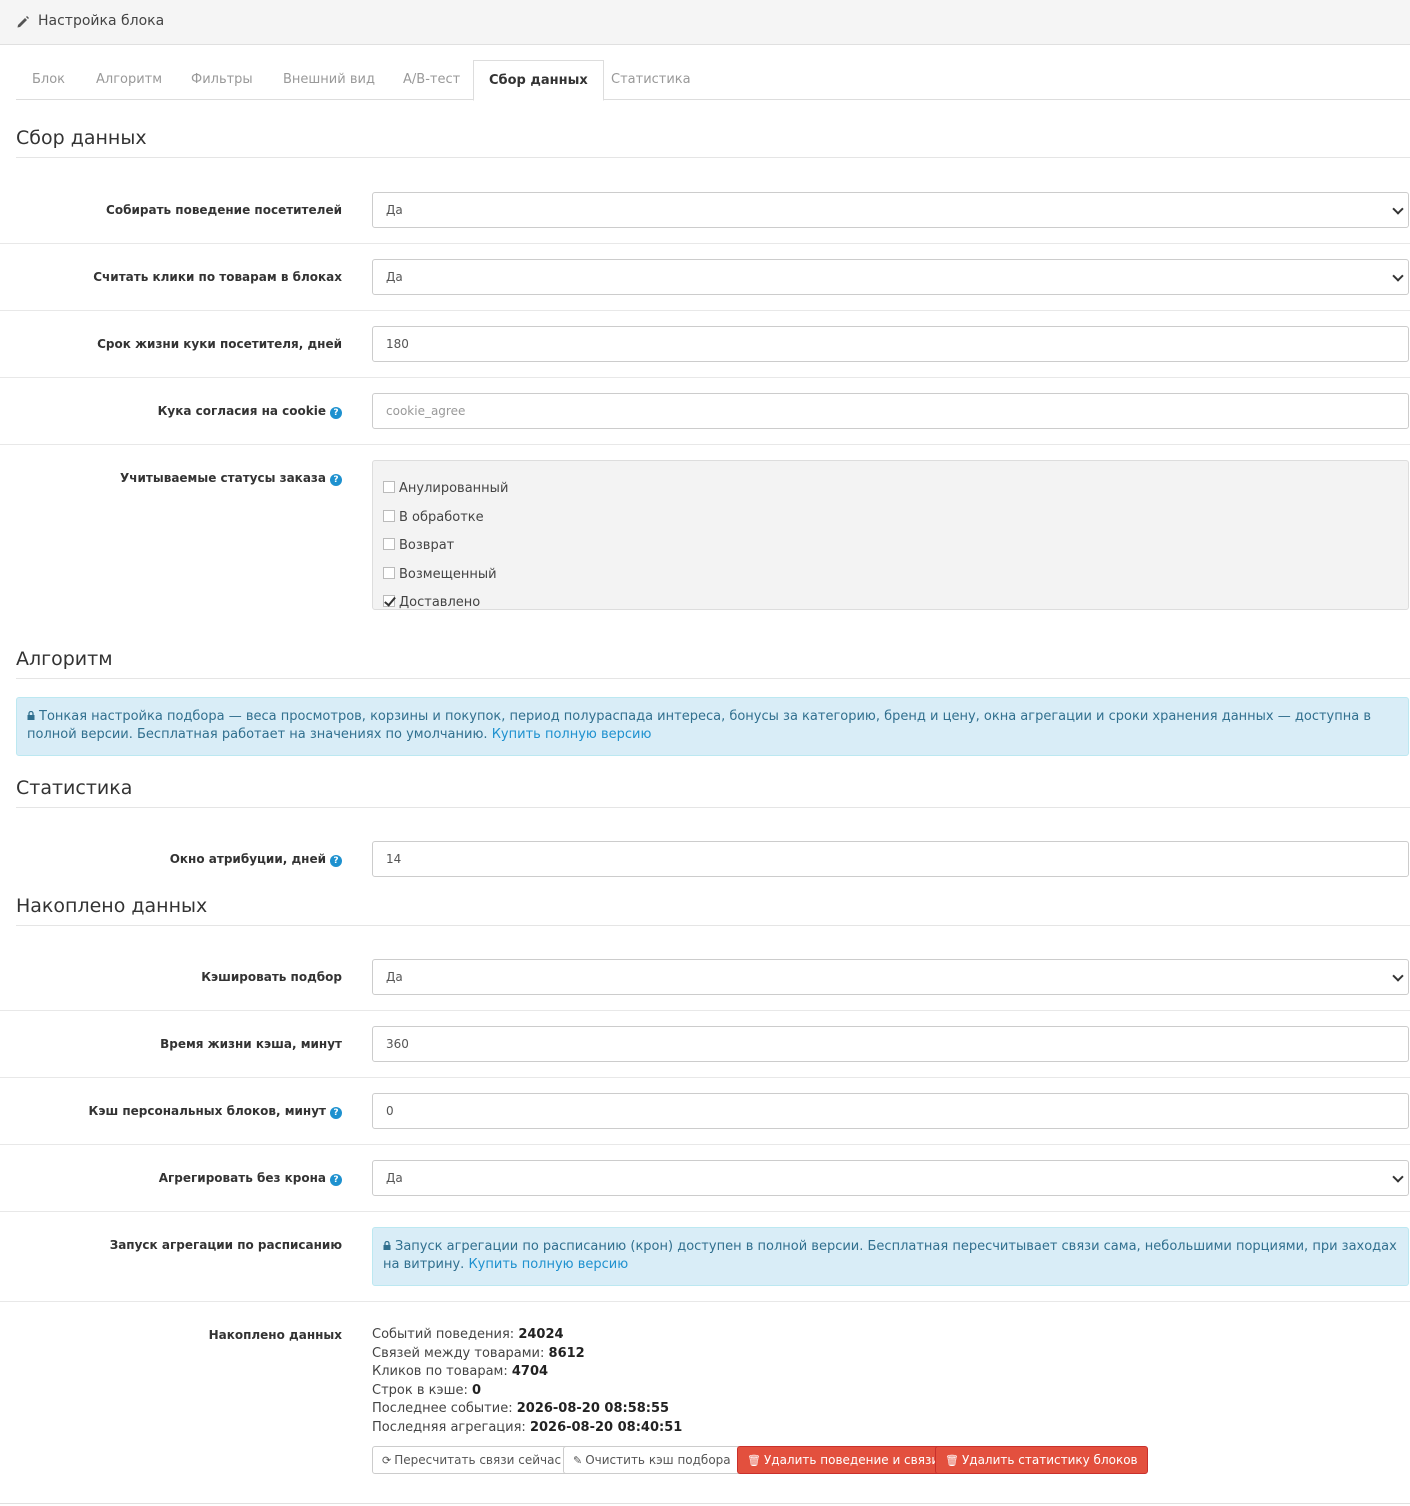  I want to click on stat-value: 2026-08-20 08:40:51, so click(606, 1427).